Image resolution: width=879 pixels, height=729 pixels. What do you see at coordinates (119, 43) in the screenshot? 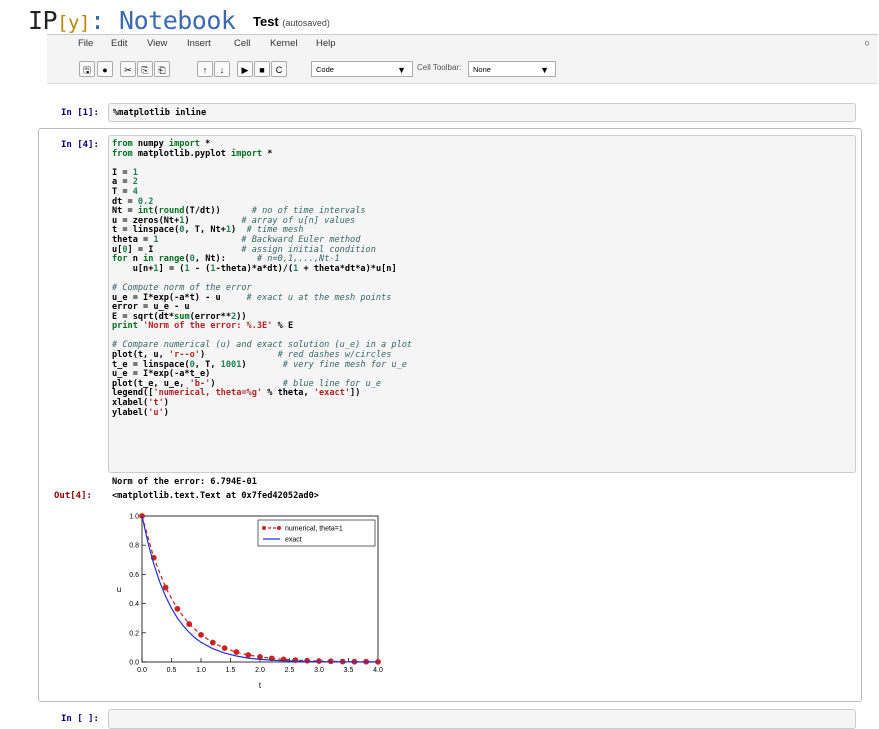
I see `menu-edit: Edit` at bounding box center [119, 43].